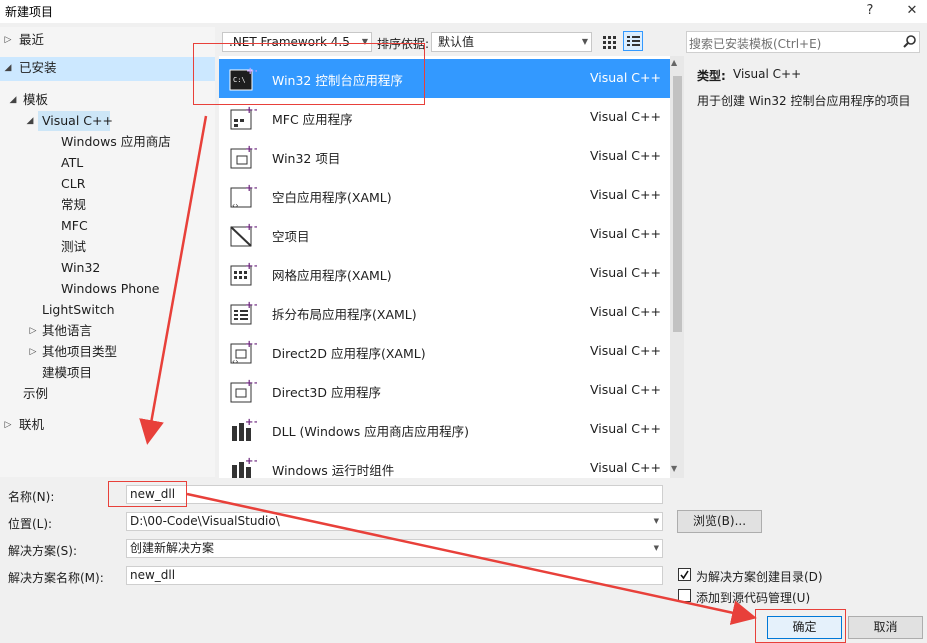 This screenshot has height=643, width=927. Describe the element at coordinates (79, 352) in the screenshot. I see `tree-item-other-project-types: 其他项目类型` at that location.